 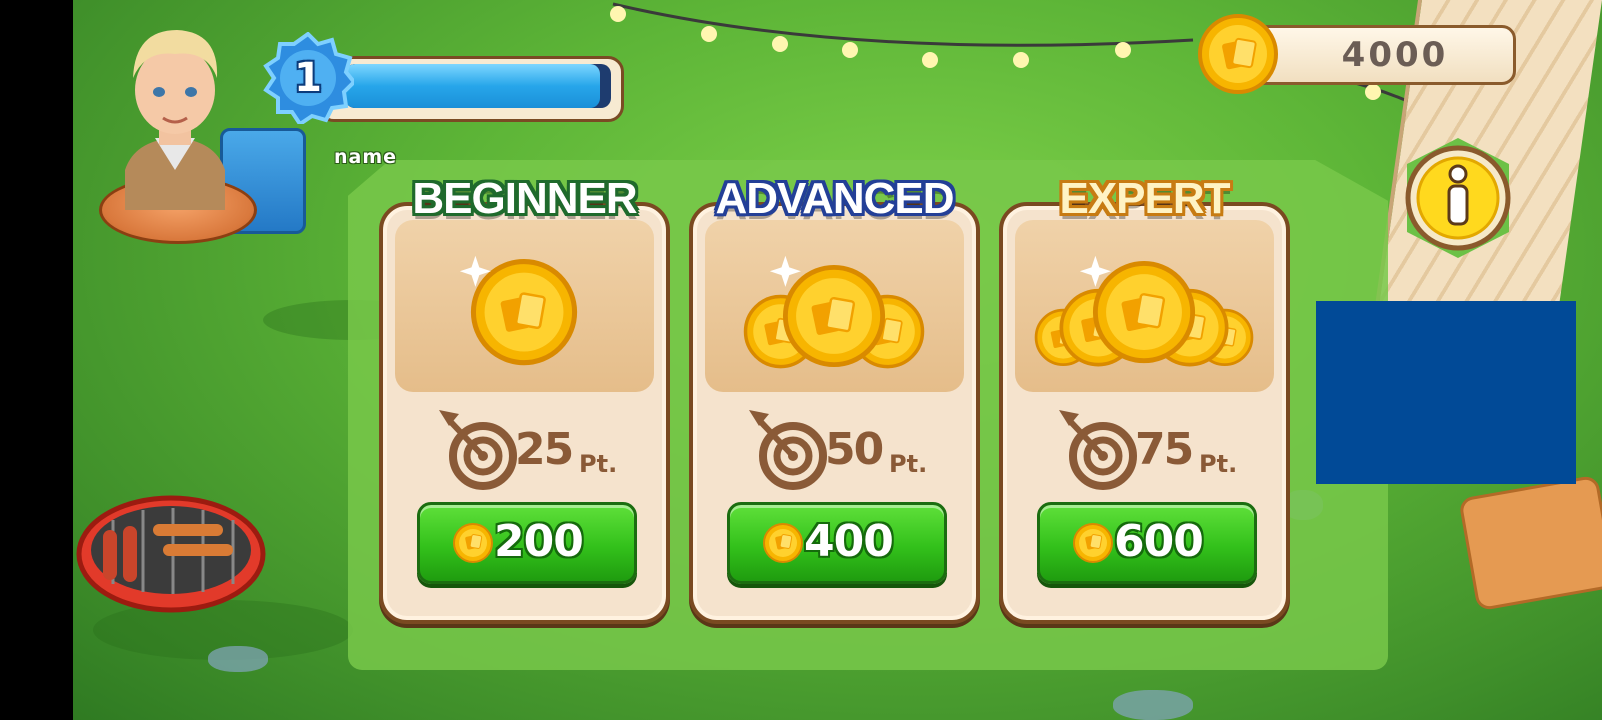 What do you see at coordinates (539, 541) in the screenshot?
I see `price-label: 200` at bounding box center [539, 541].